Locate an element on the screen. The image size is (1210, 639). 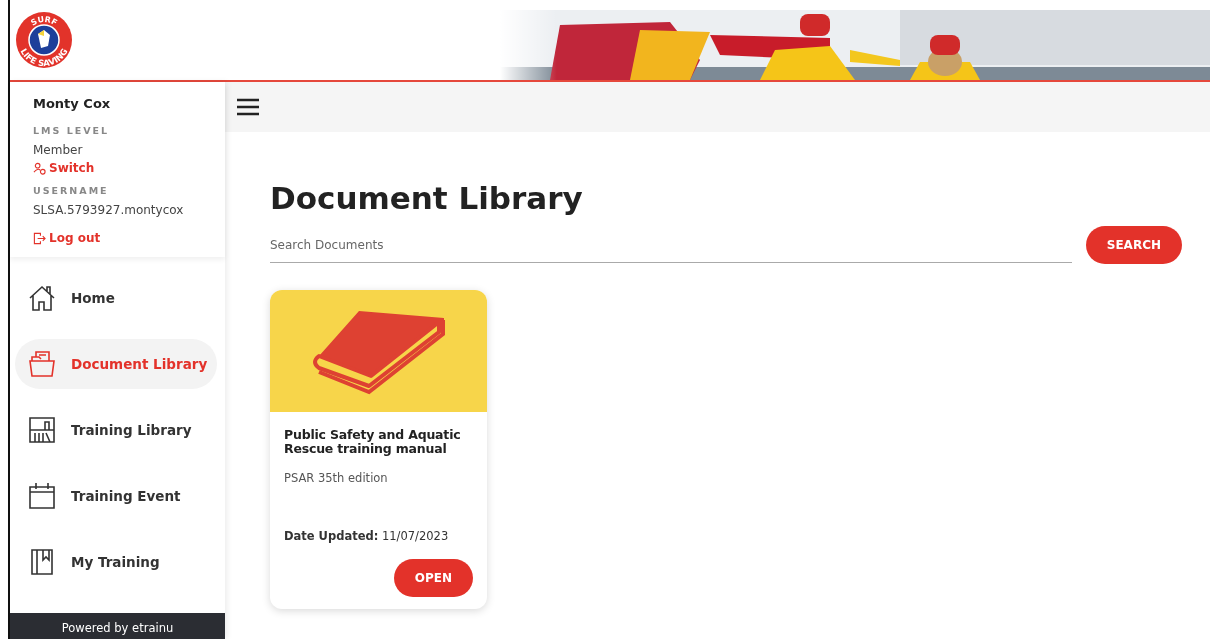
document-title: Public Safety and Aquatic Rescue training manual is located at coordinates (373, 442).